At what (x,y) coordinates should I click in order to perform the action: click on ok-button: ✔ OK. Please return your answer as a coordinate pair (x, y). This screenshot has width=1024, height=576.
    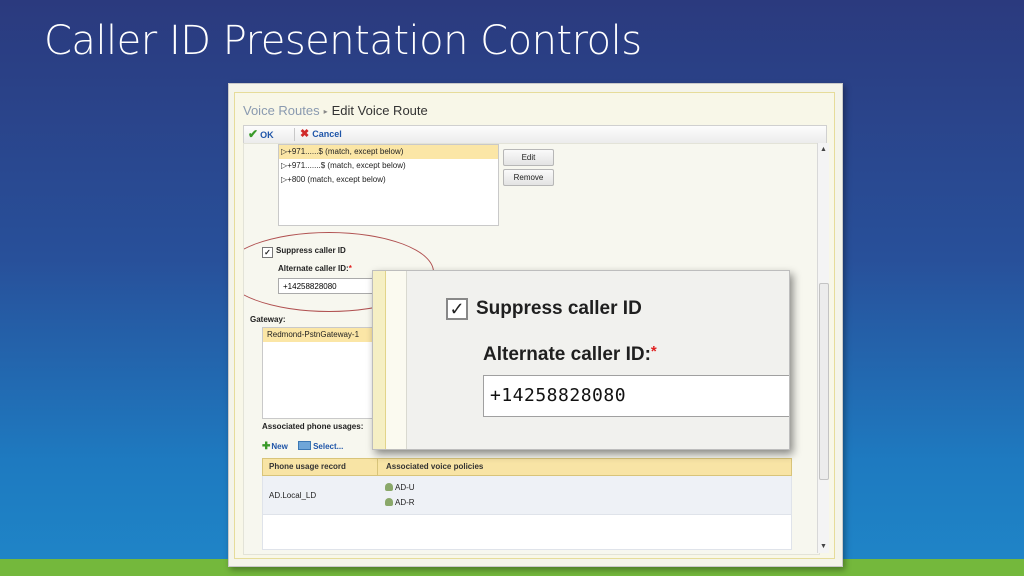
    Looking at the image, I should click on (261, 134).